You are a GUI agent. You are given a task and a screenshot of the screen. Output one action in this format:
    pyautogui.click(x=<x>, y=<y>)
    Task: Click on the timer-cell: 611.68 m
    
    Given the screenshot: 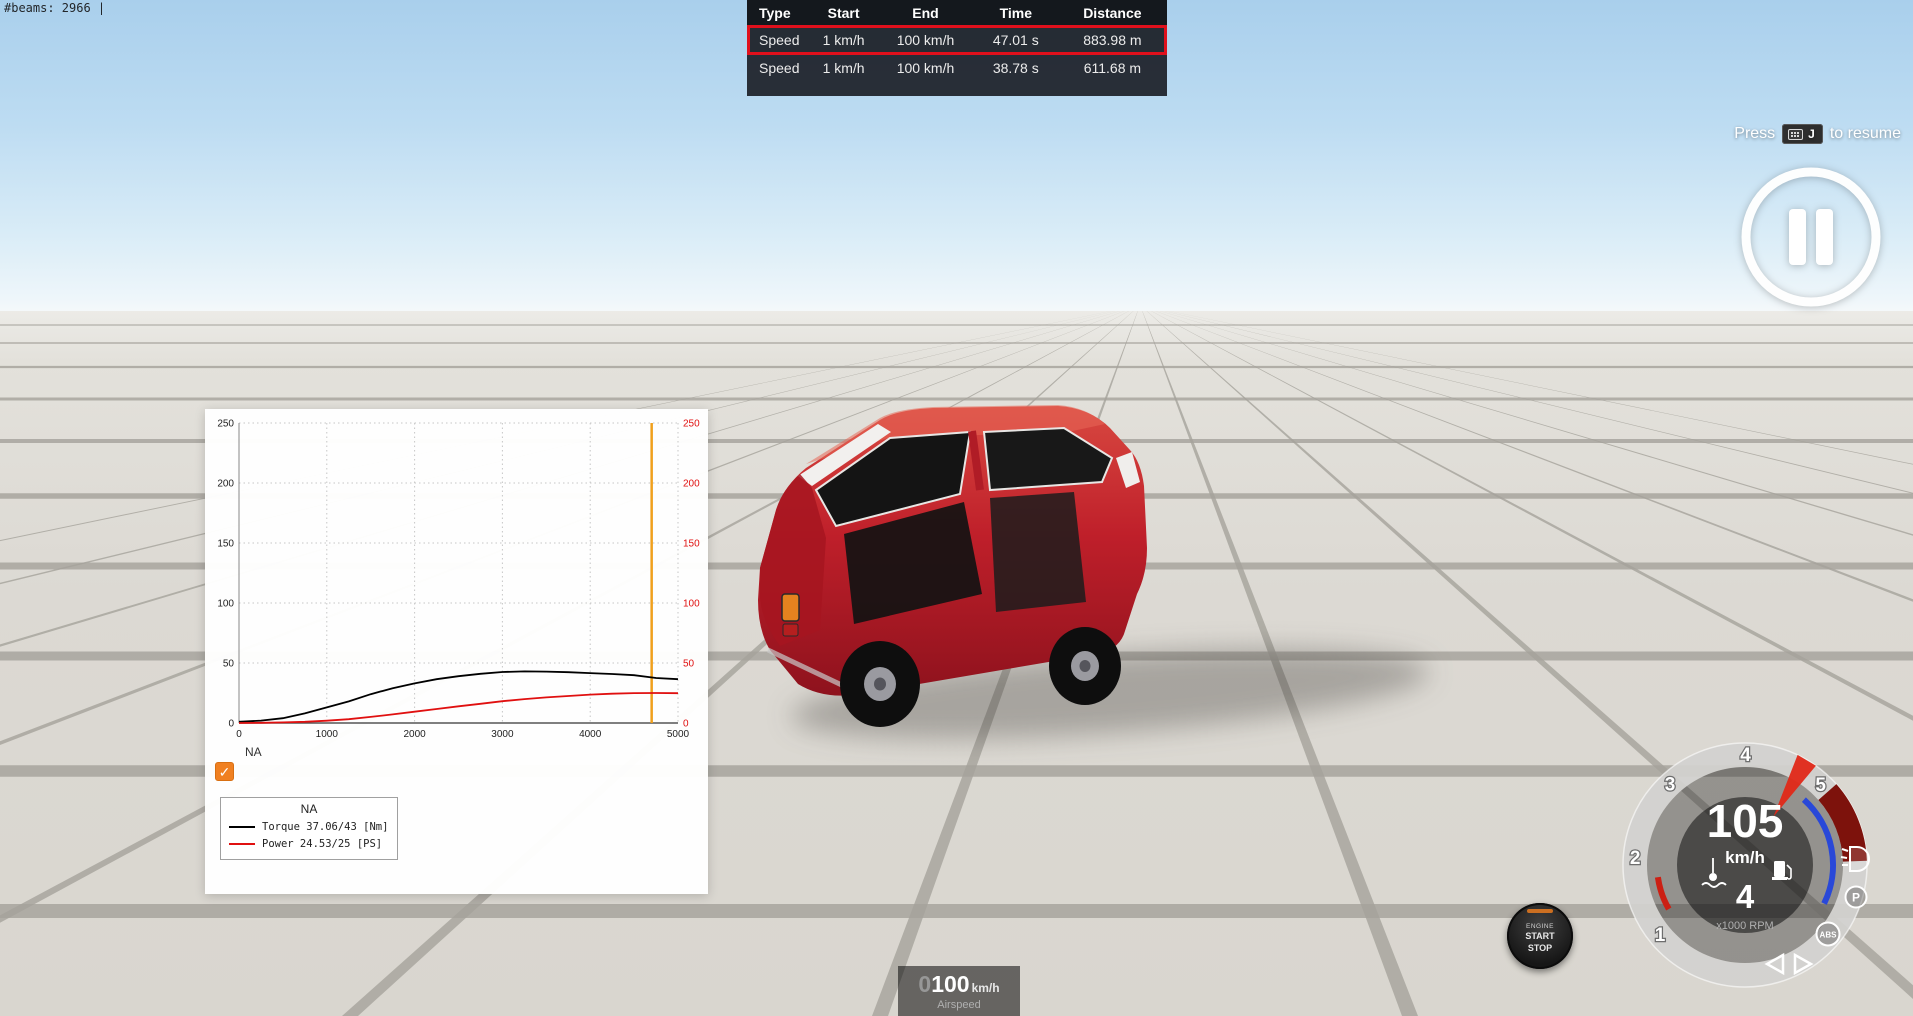 What is the action you would take?
    pyautogui.click(x=1112, y=68)
    